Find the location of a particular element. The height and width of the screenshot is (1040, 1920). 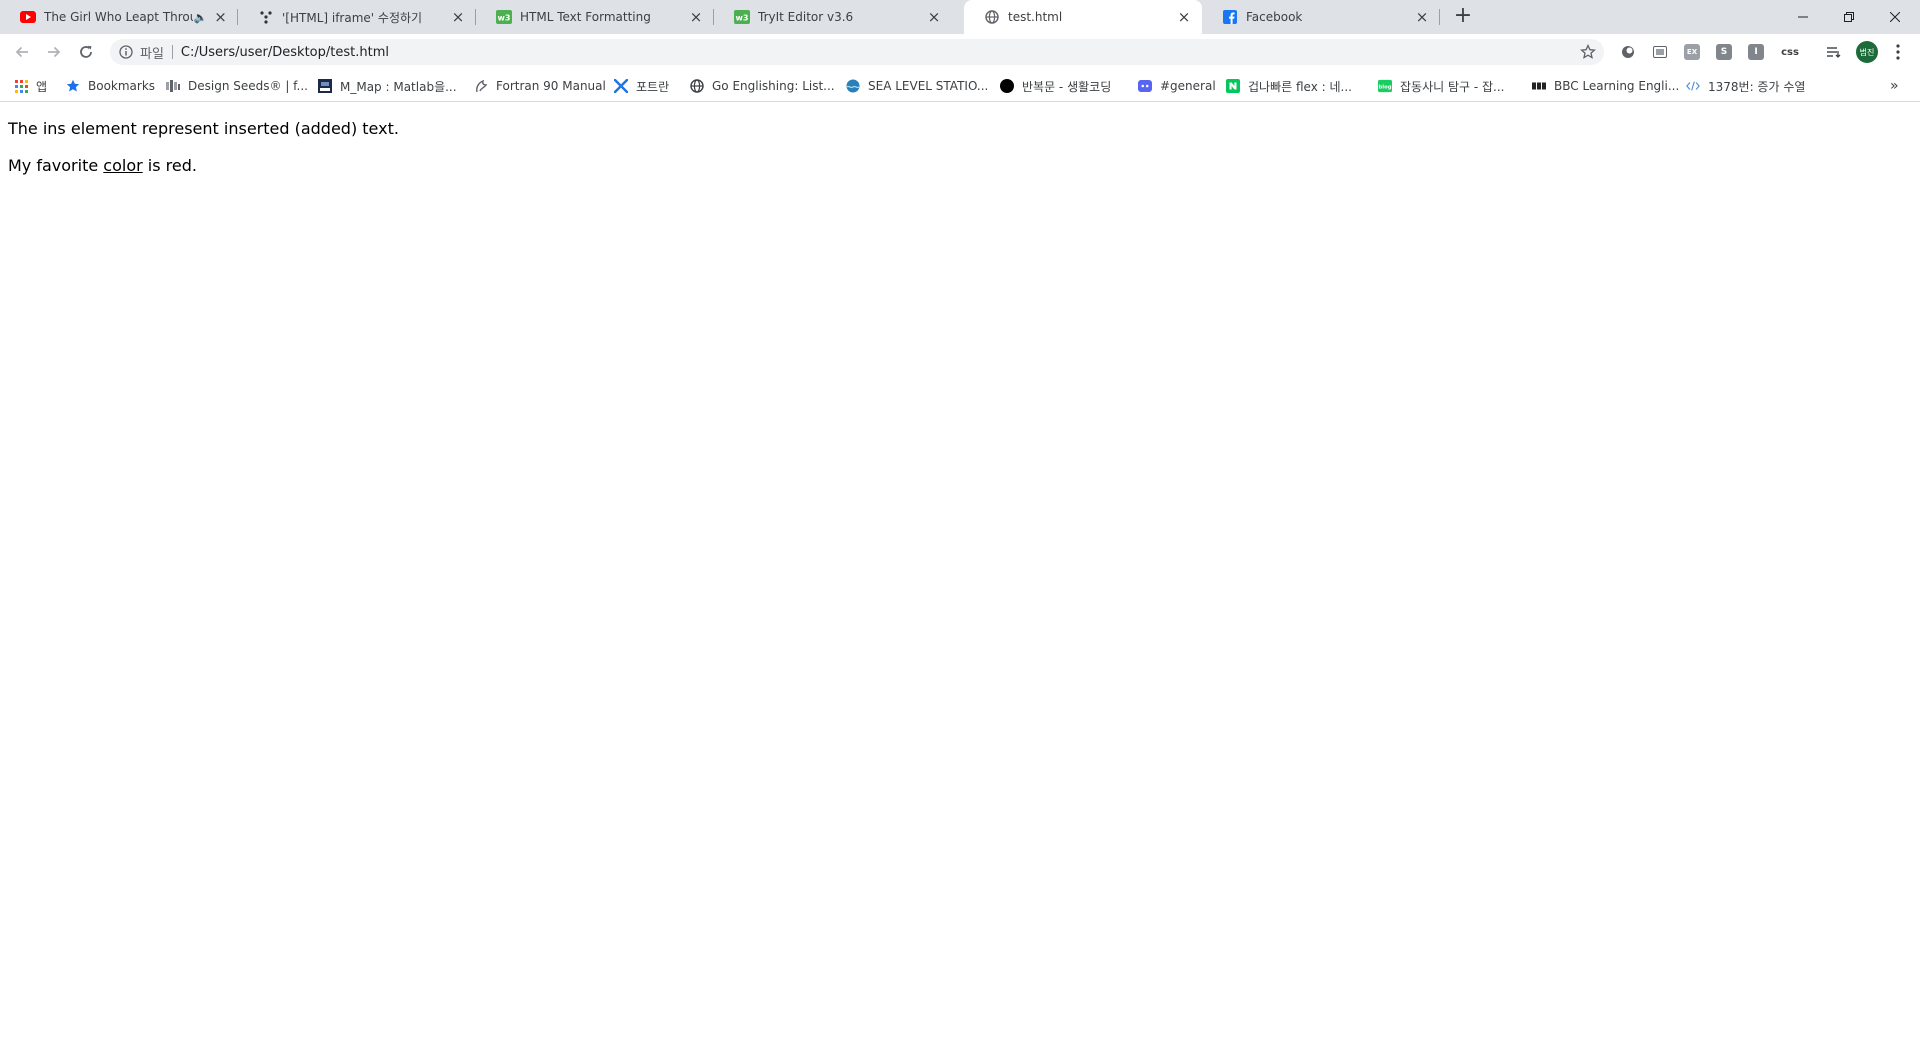

forward-arrow-icon is located at coordinates (54, 52).